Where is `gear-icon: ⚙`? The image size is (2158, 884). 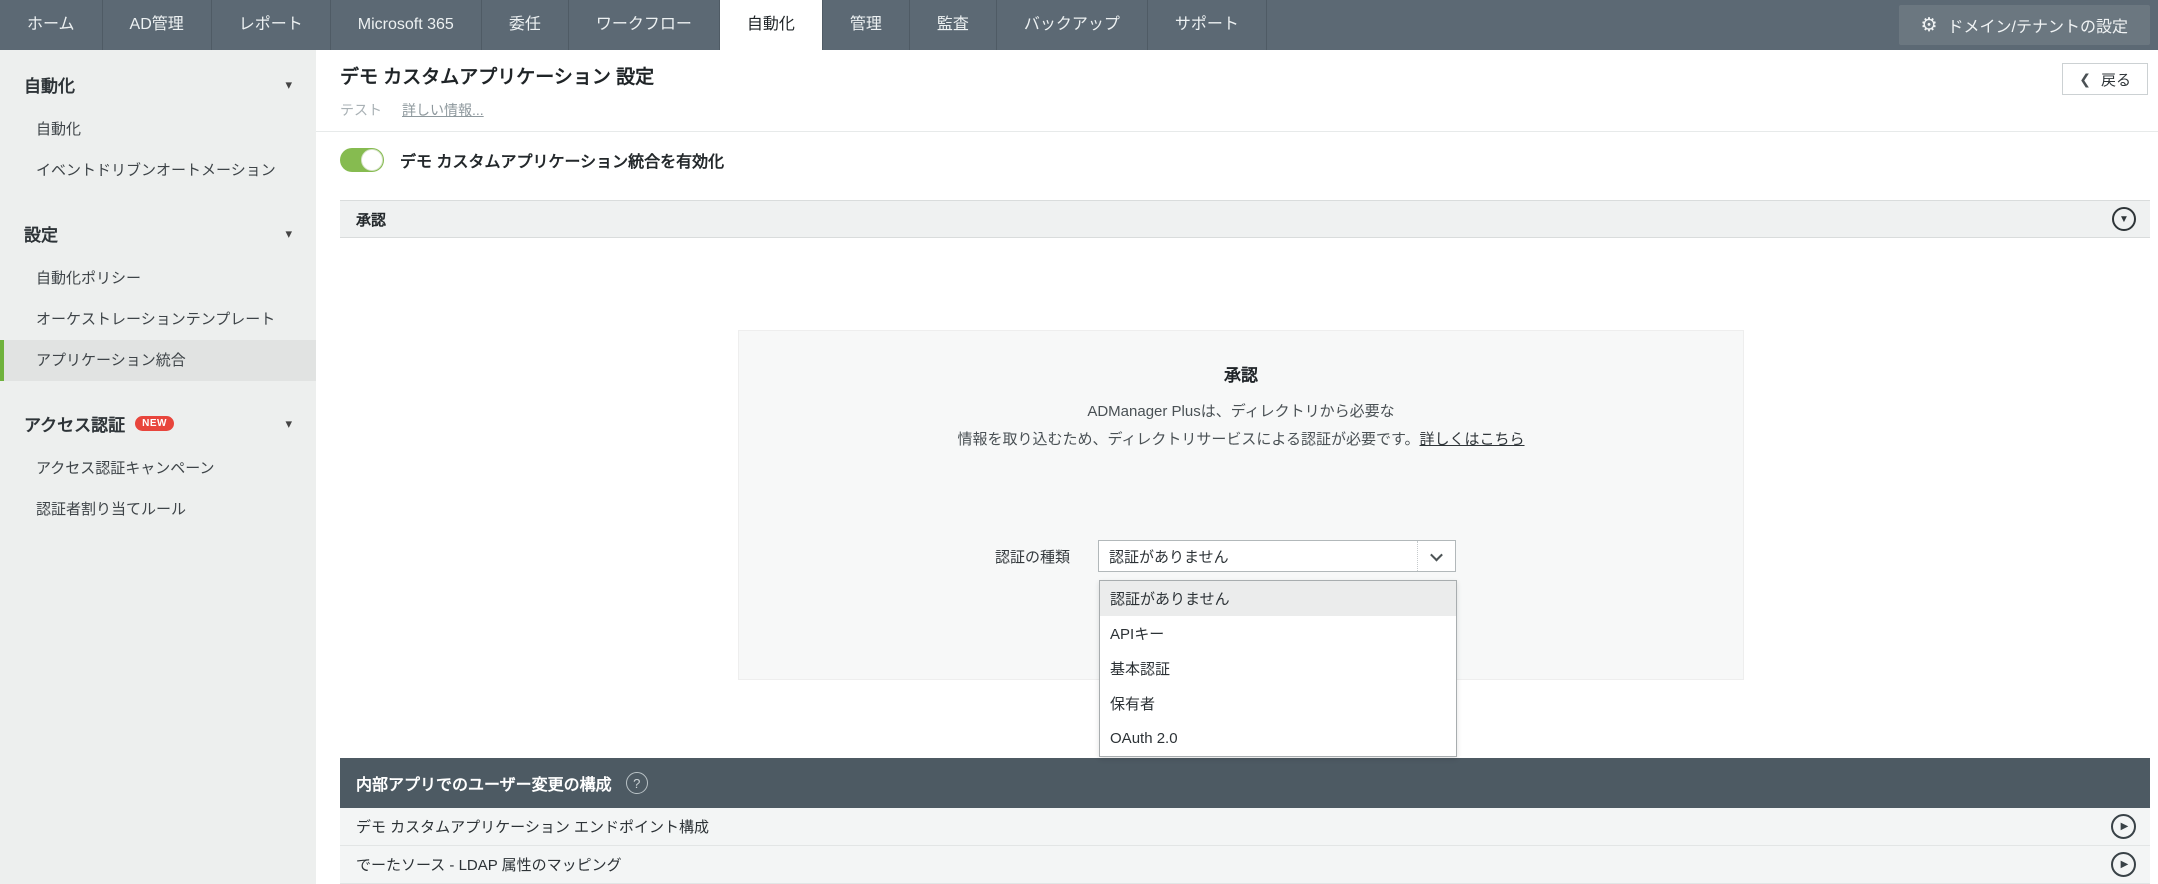
gear-icon: ⚙ is located at coordinates (1929, 25).